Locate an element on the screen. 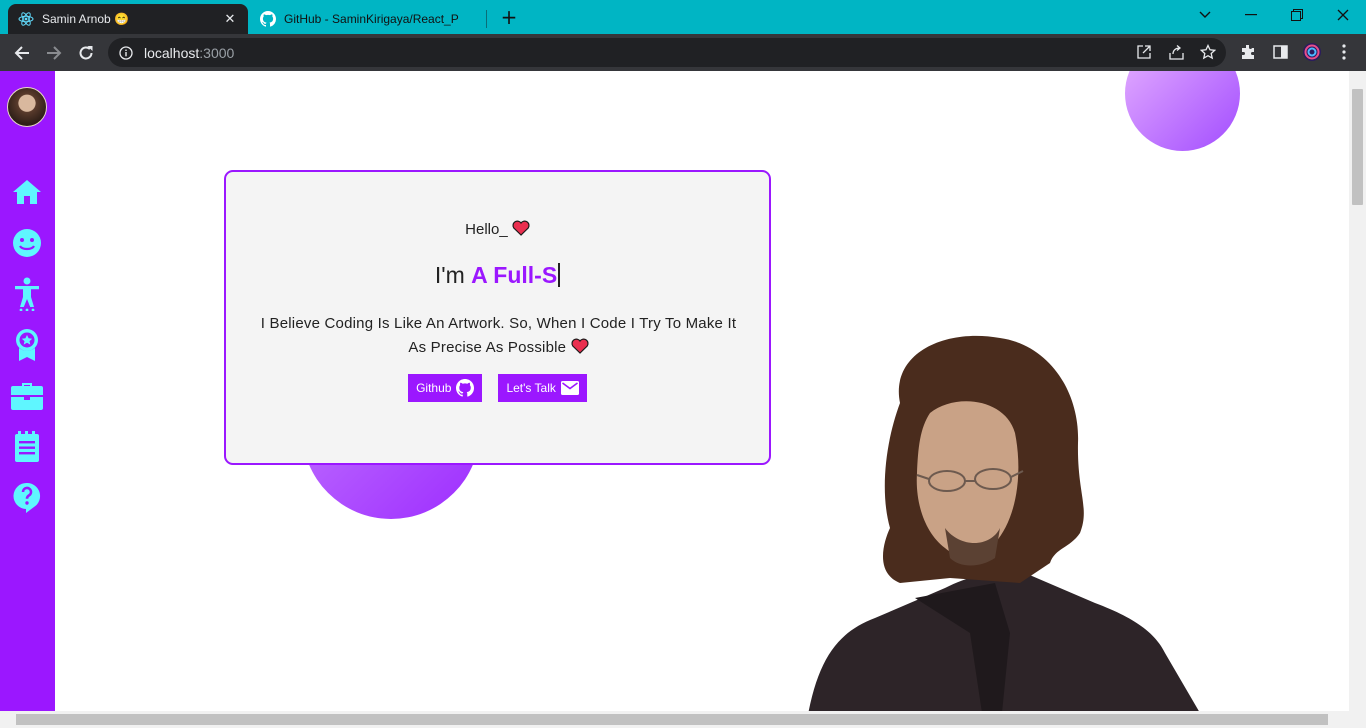  tab-samin-arnob: Samin Arnob 😁 ✕ is located at coordinates (128, 19).